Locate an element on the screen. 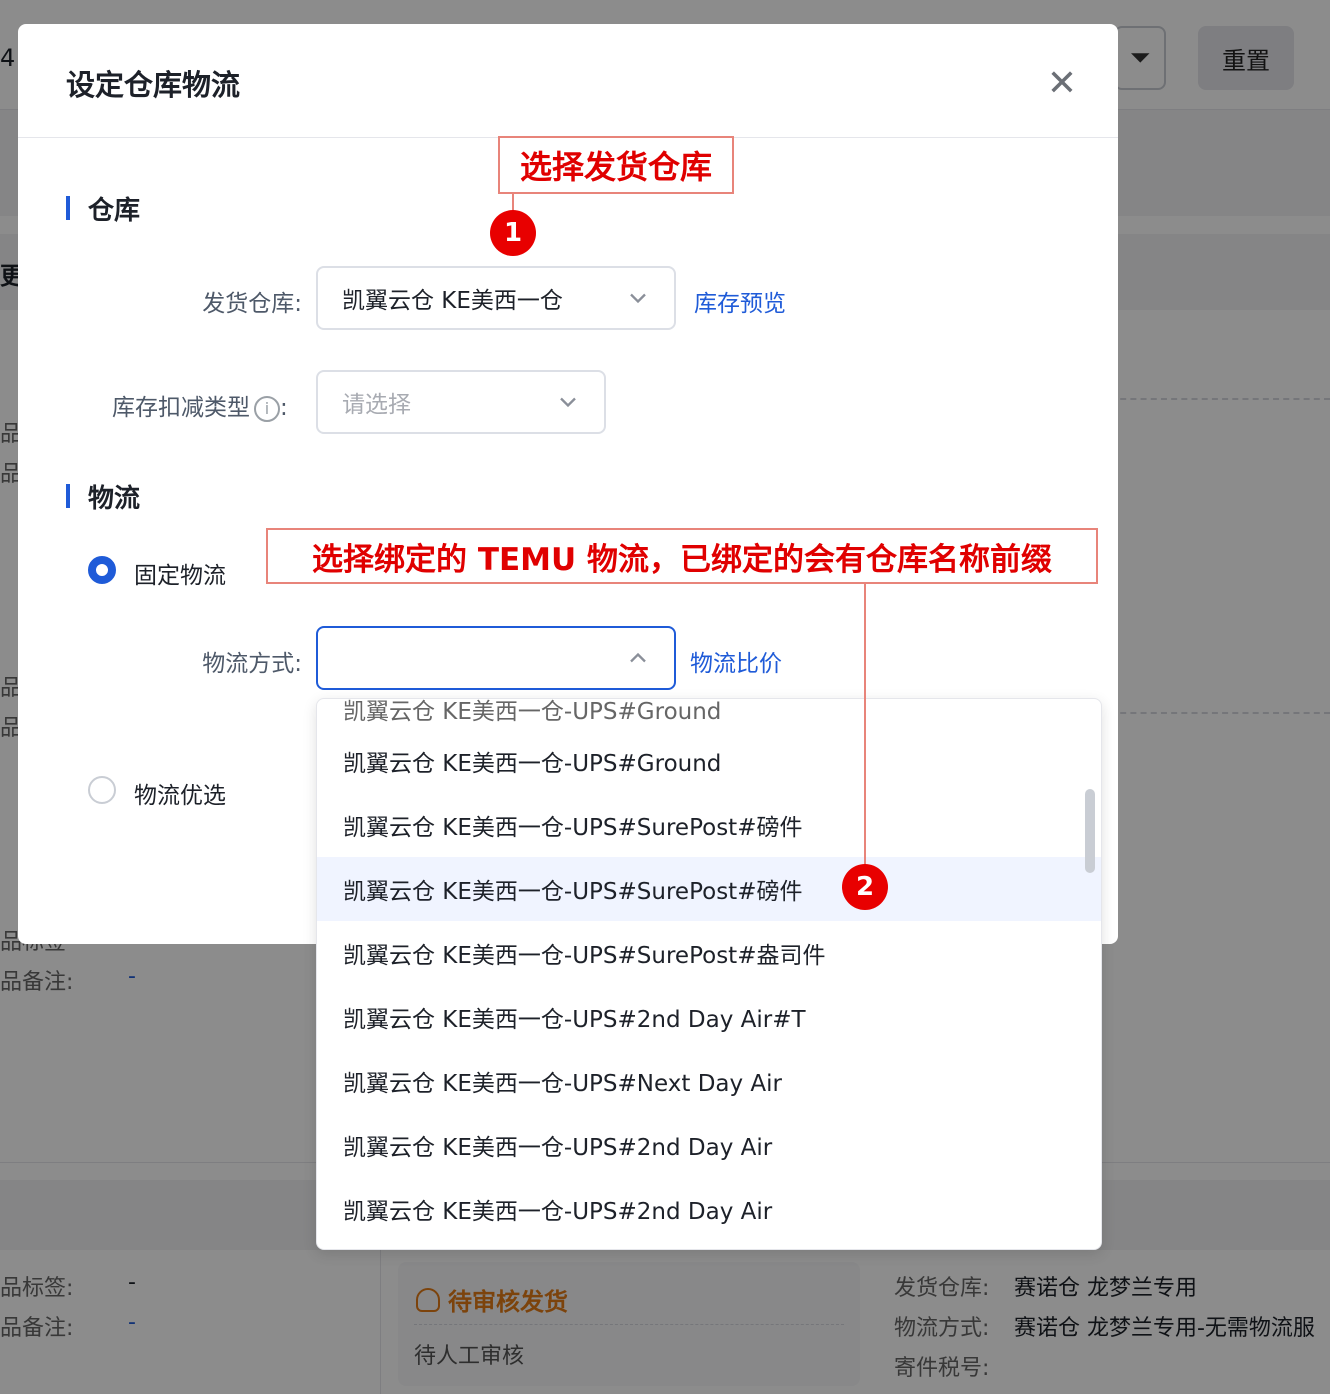 This screenshot has height=1394, width=1330. annotation-step2-callout: 选择绑定的 TEMU 物流，已绑定的会有仓库名称前缀 is located at coordinates (682, 556).